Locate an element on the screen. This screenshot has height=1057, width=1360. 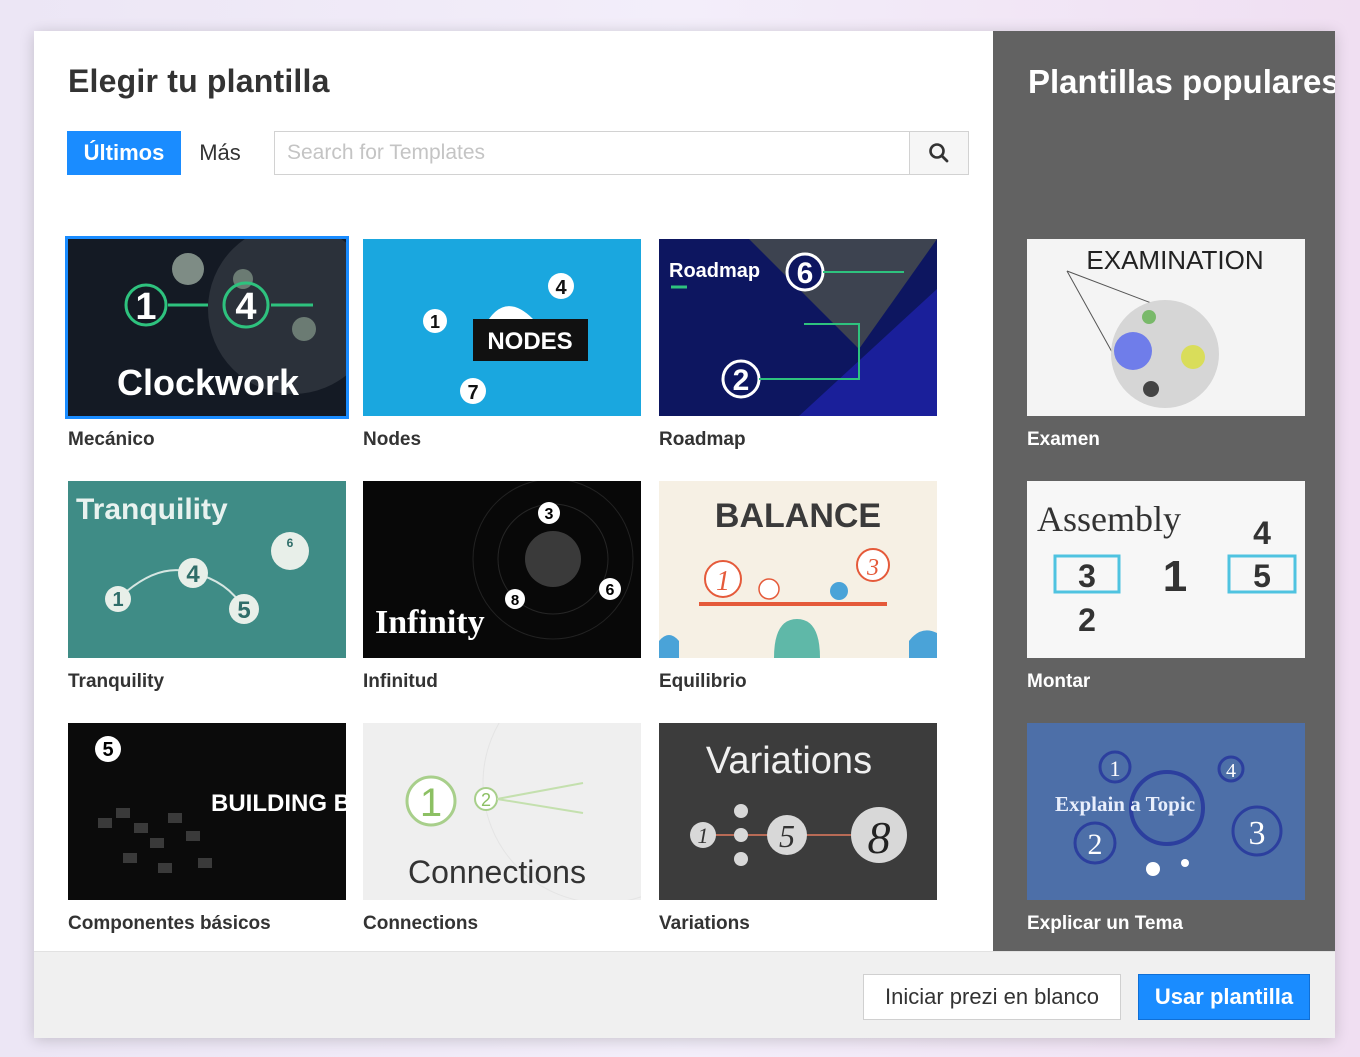
thumb-title: BALANCE is located at coordinates (798, 516).